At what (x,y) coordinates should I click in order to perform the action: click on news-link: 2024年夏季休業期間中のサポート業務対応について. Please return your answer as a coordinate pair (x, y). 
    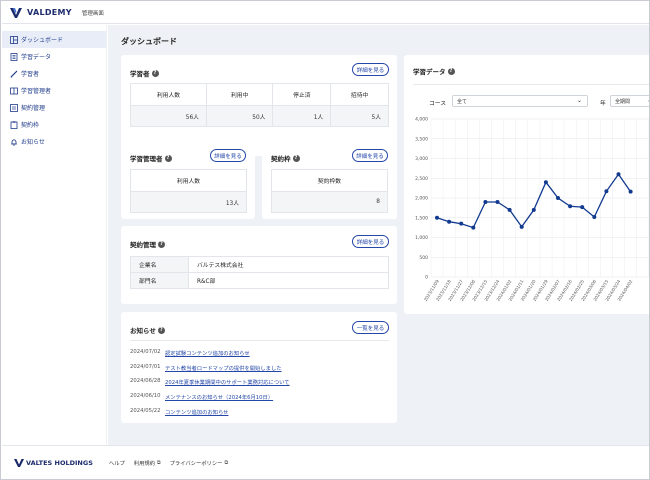
    Looking at the image, I should click on (227, 382).